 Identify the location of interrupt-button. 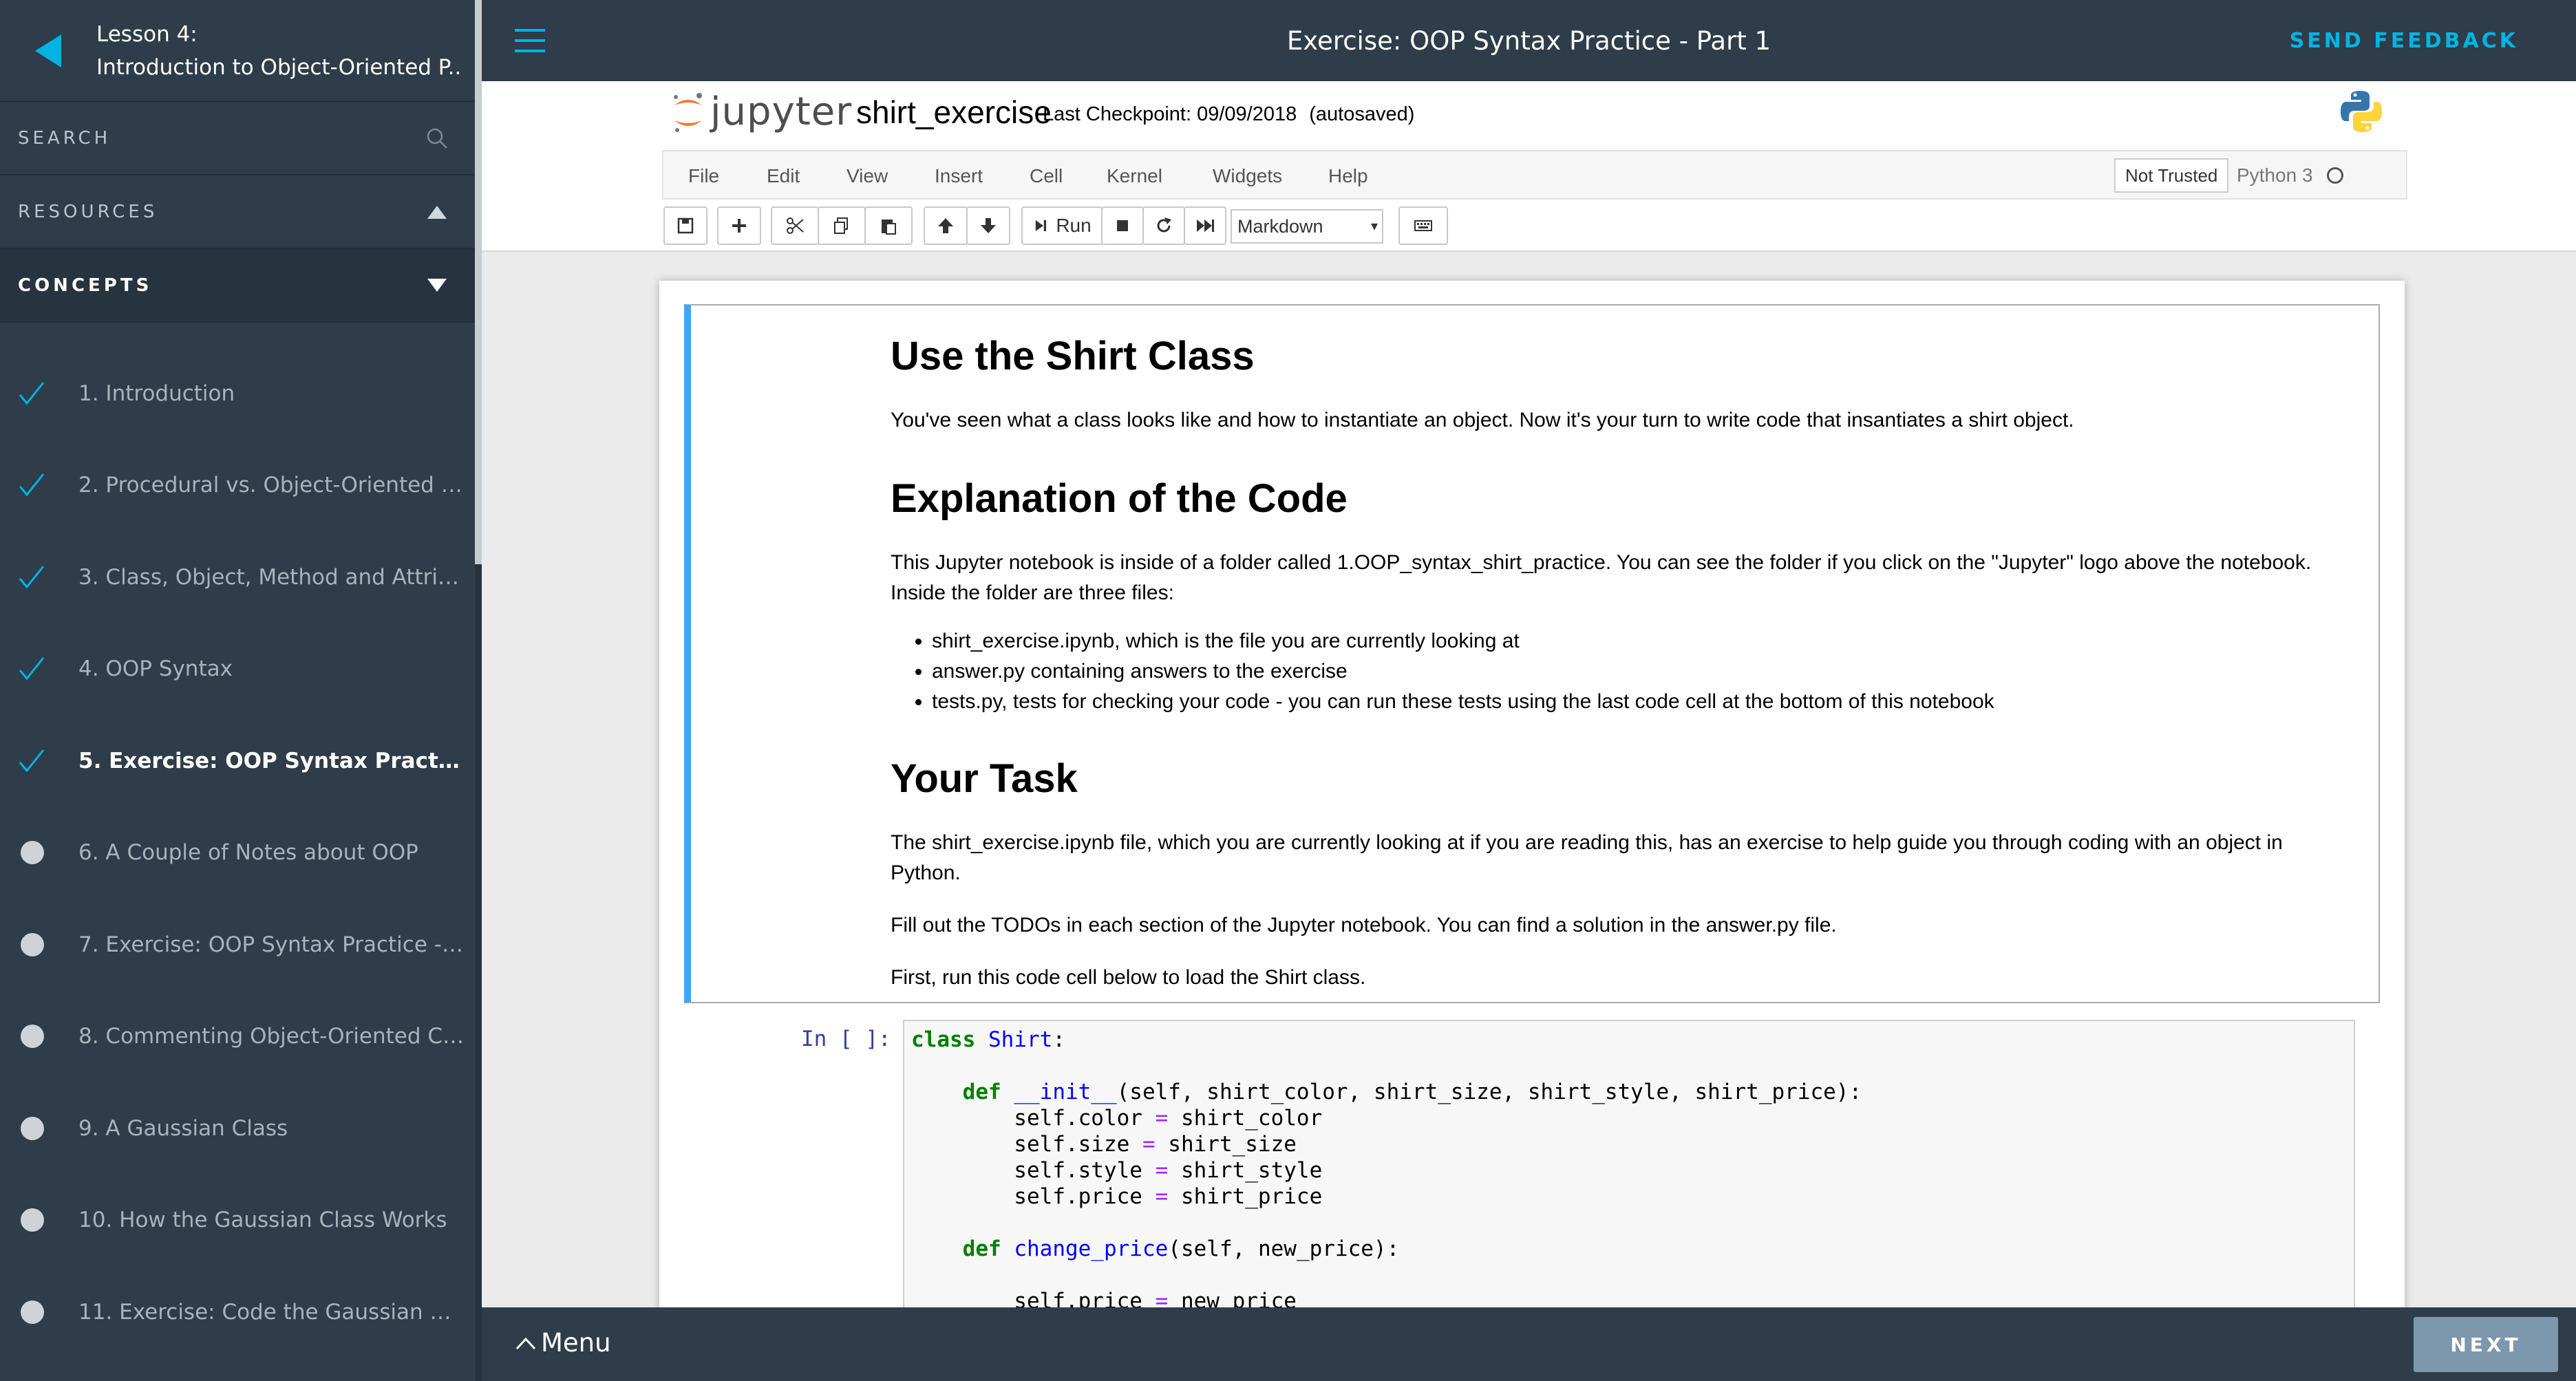
(1122, 226).